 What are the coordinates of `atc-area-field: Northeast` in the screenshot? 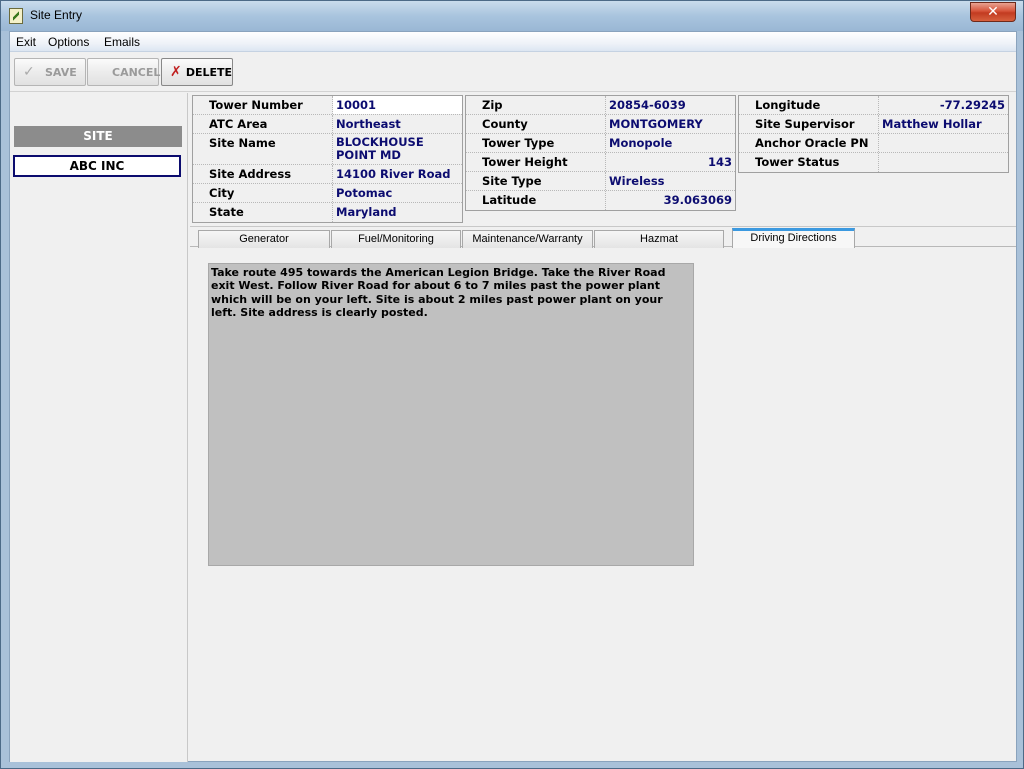 It's located at (397, 124).